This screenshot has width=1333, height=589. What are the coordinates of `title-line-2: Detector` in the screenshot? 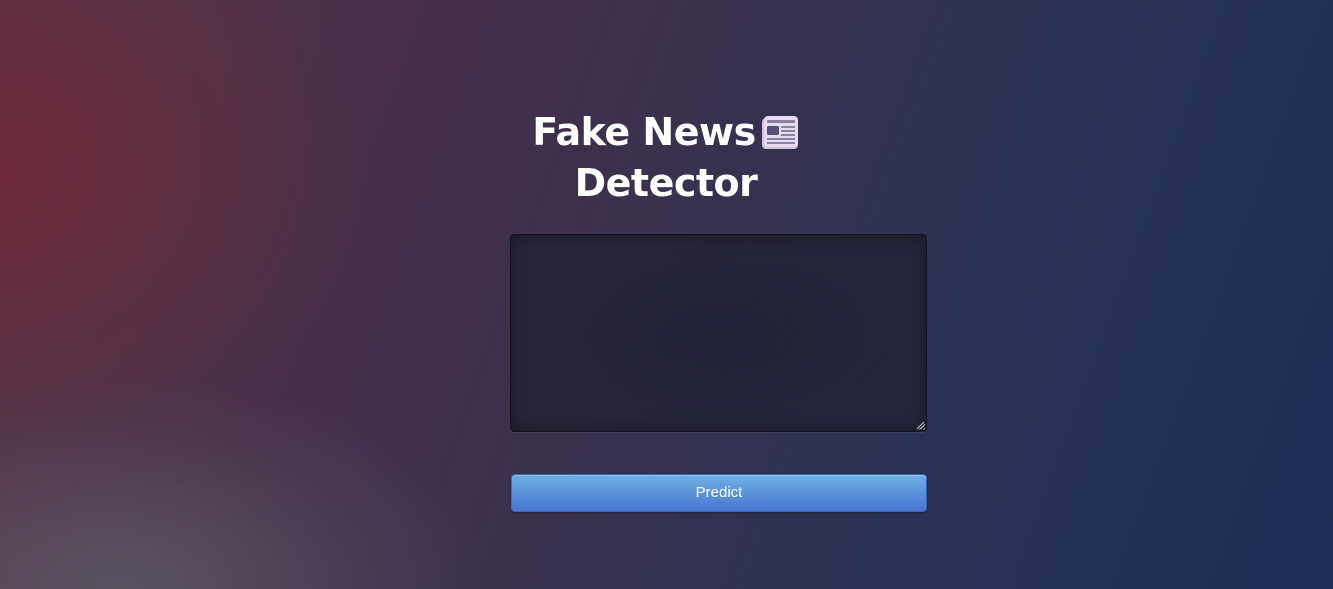 It's located at (666, 183).